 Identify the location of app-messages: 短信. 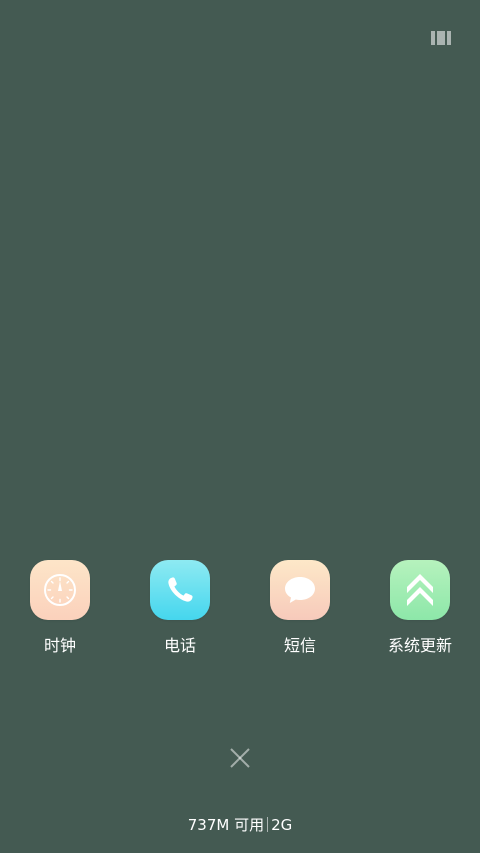
(300, 608).